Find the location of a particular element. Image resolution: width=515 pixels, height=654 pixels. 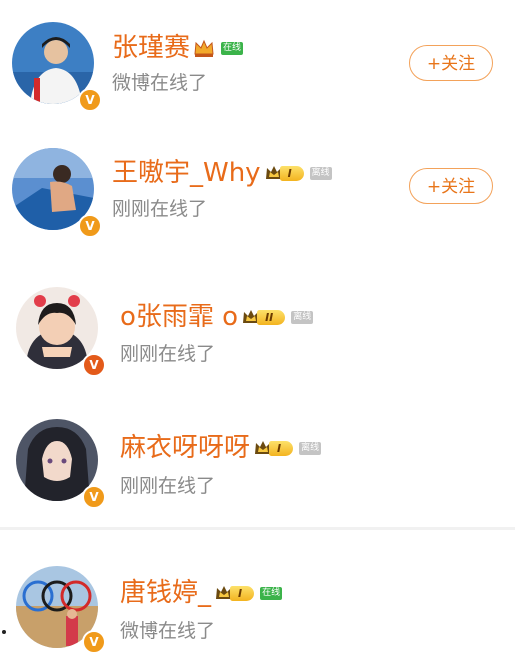

member-level-text: II is located at coordinates (271, 317).